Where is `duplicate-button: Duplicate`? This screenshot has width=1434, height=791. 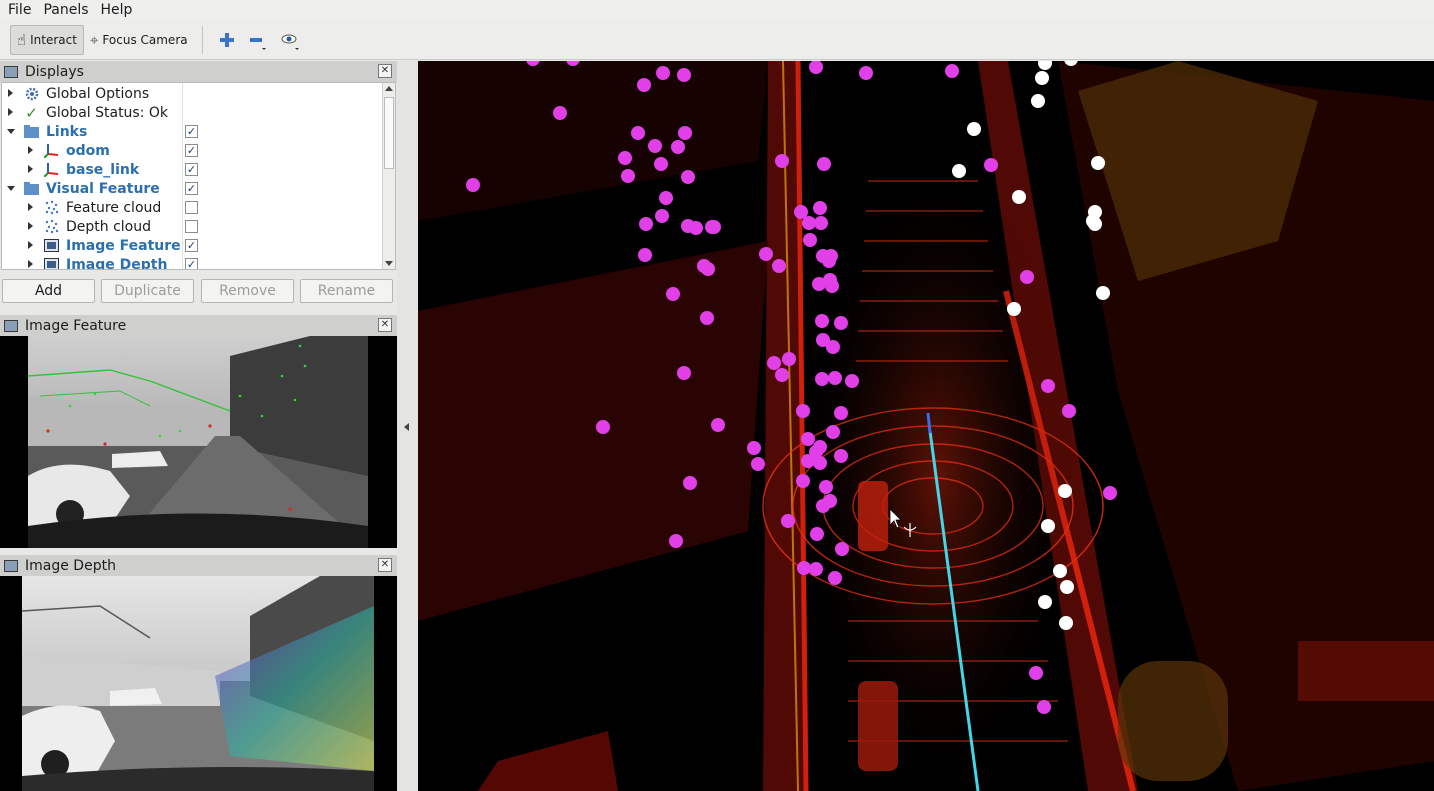
duplicate-button: Duplicate is located at coordinates (147, 291).